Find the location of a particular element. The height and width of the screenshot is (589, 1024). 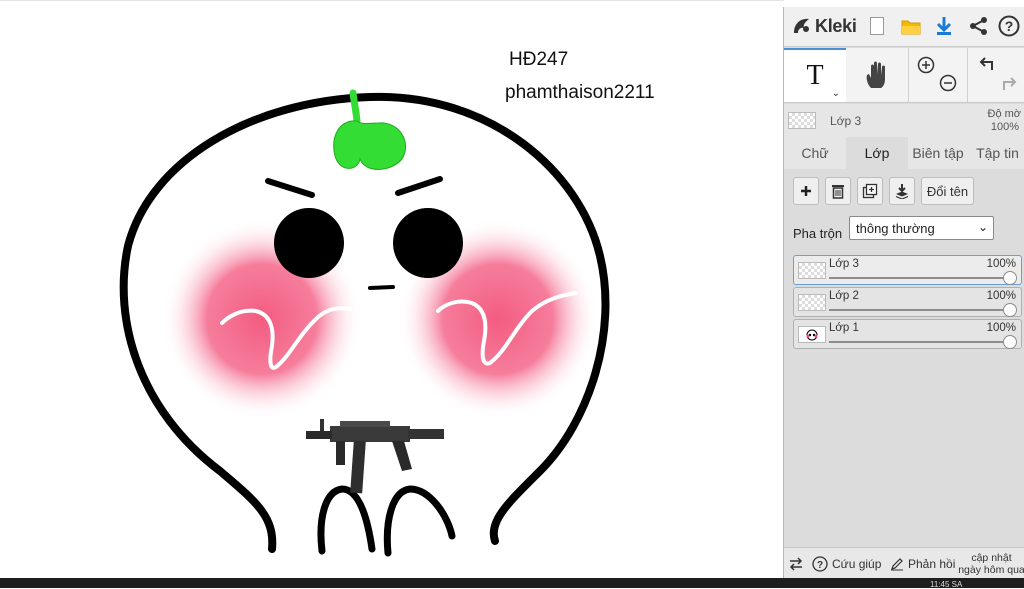

opacity-label: Độ mờ is located at coordinates (1004, 114).